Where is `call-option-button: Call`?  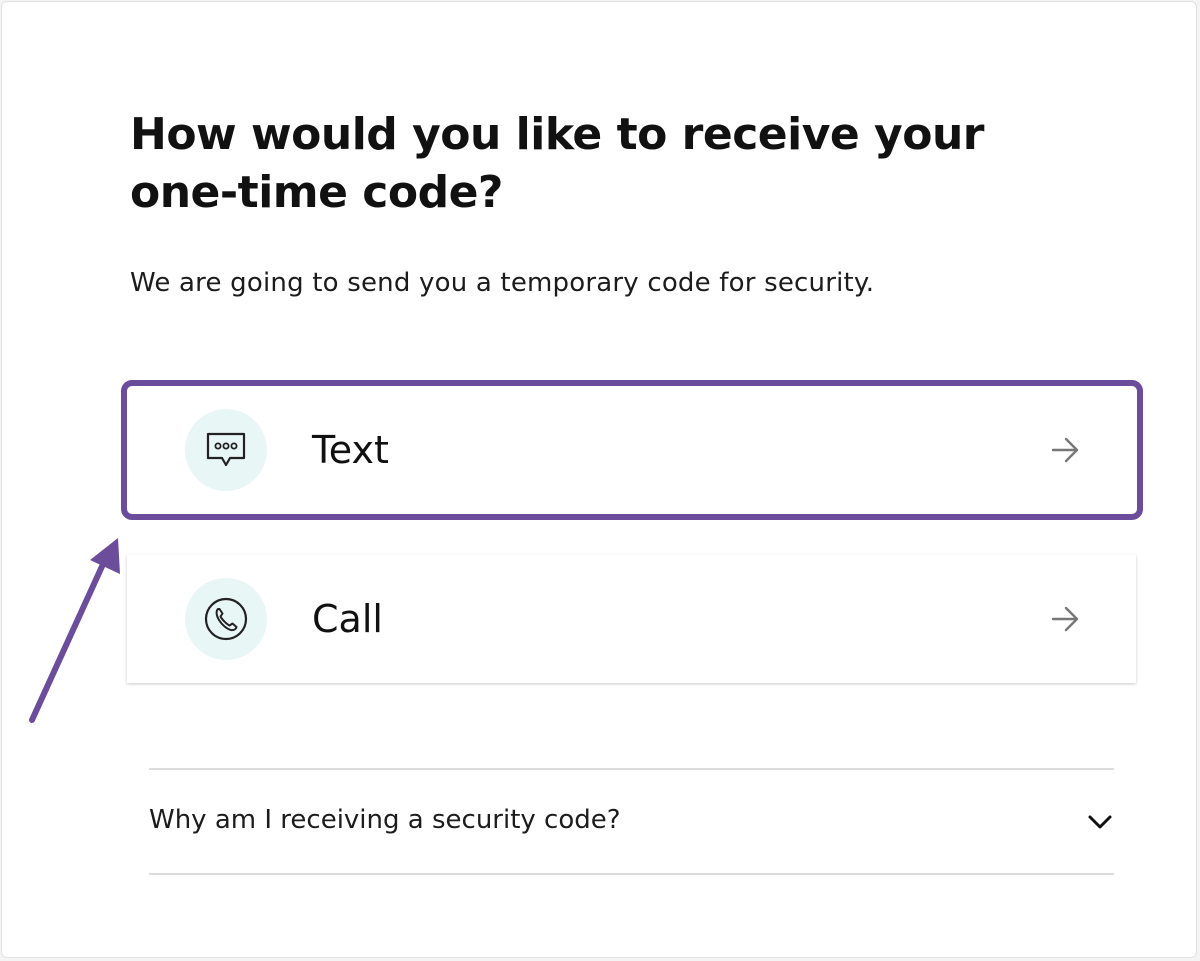 call-option-button: Call is located at coordinates (631, 619).